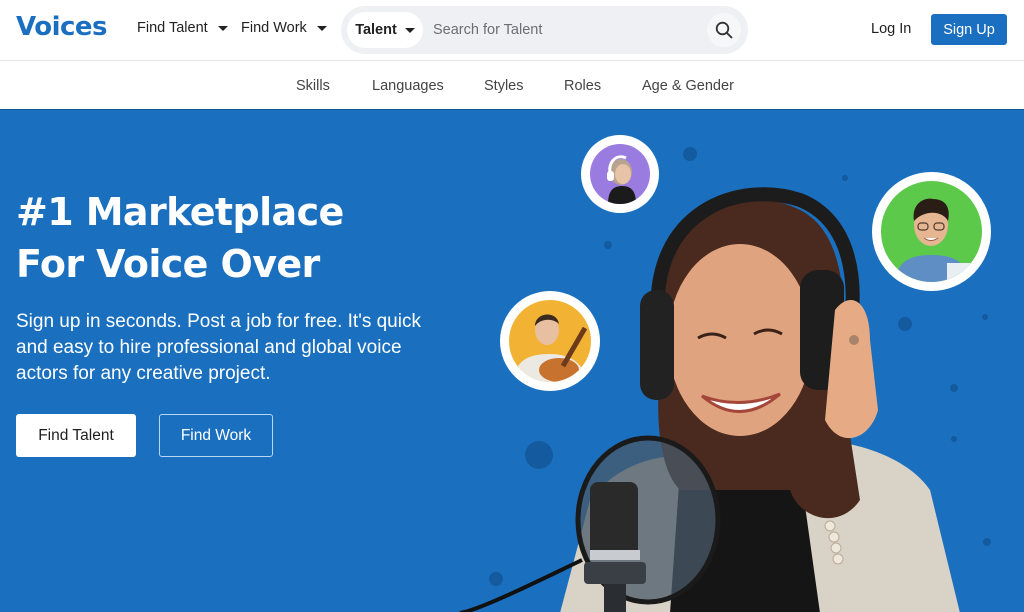 The height and width of the screenshot is (612, 1024). I want to click on search-button, so click(724, 30).